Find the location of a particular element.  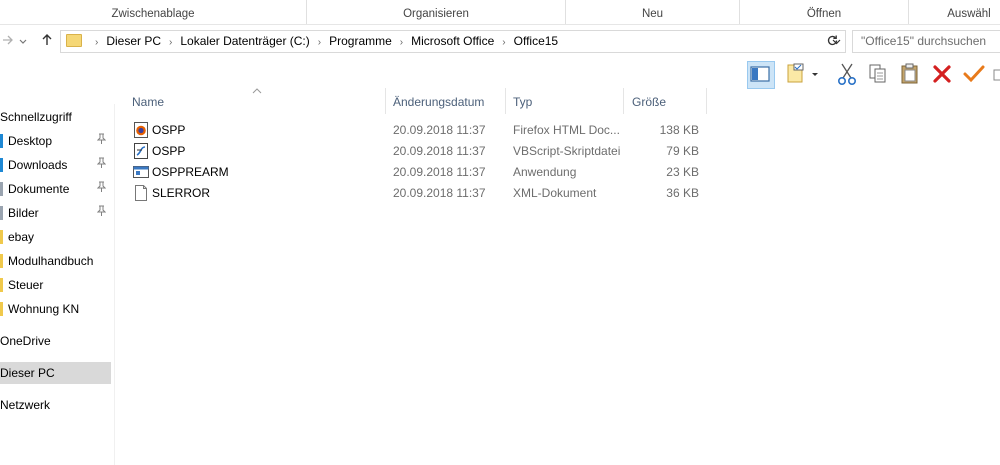

nav-label: Modulhandbuch is located at coordinates (51, 261).